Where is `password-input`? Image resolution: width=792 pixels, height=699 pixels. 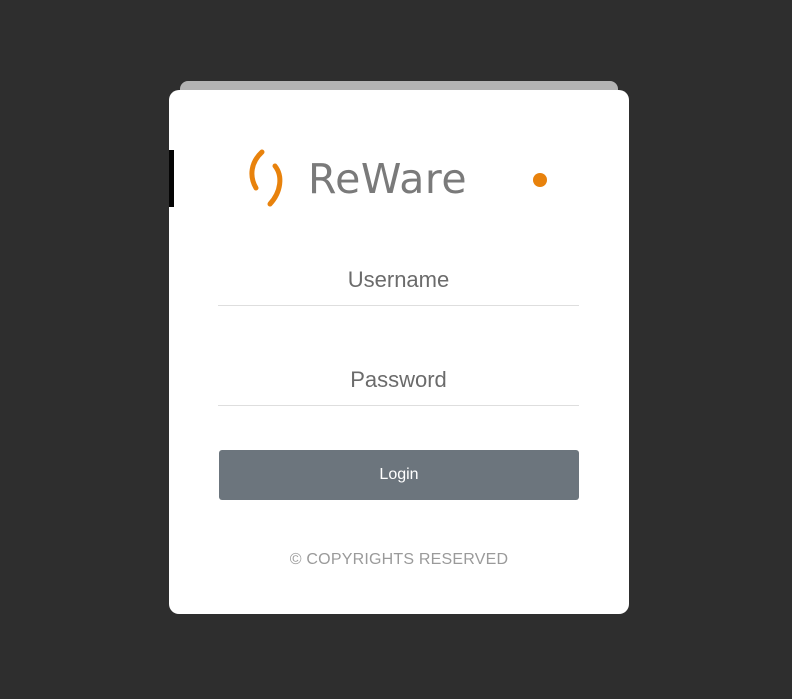
password-input is located at coordinates (398, 380).